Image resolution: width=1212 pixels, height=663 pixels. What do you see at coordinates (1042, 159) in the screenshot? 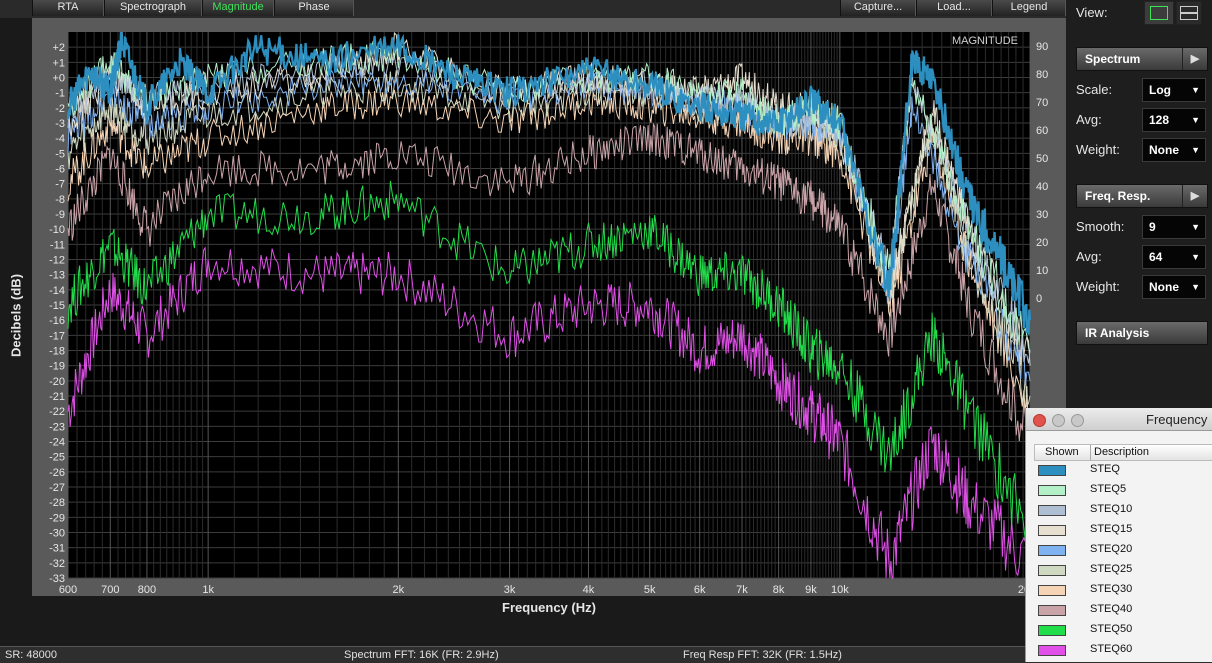
I see `right-tick-label: 50` at bounding box center [1042, 159].